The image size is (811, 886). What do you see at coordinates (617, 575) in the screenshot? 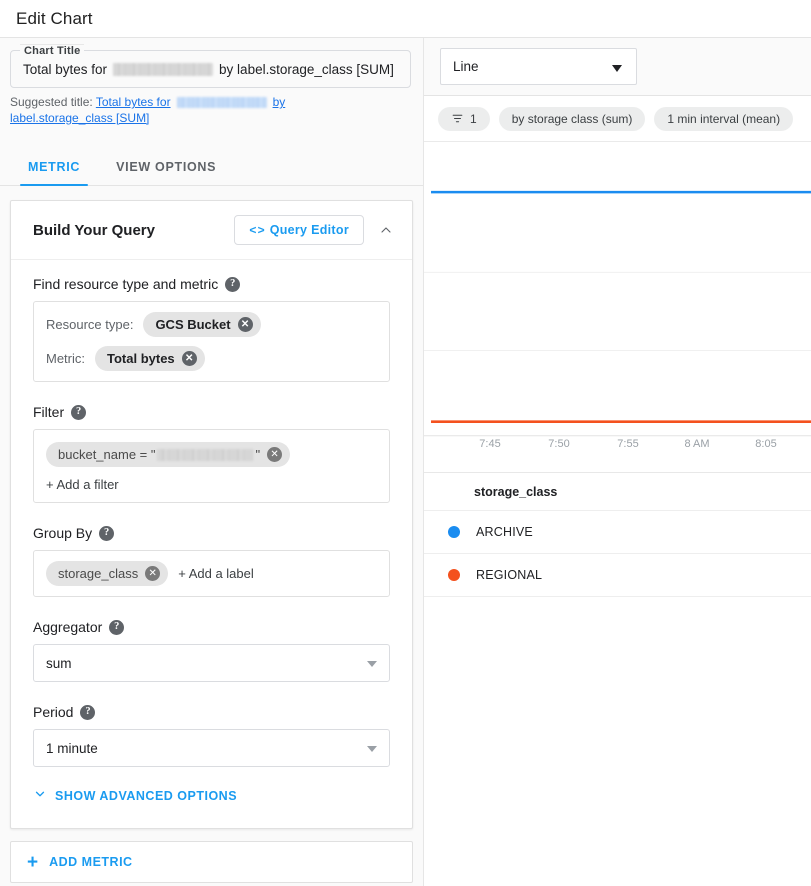
I see `legend-row-regional: REGIONAL` at bounding box center [617, 575].